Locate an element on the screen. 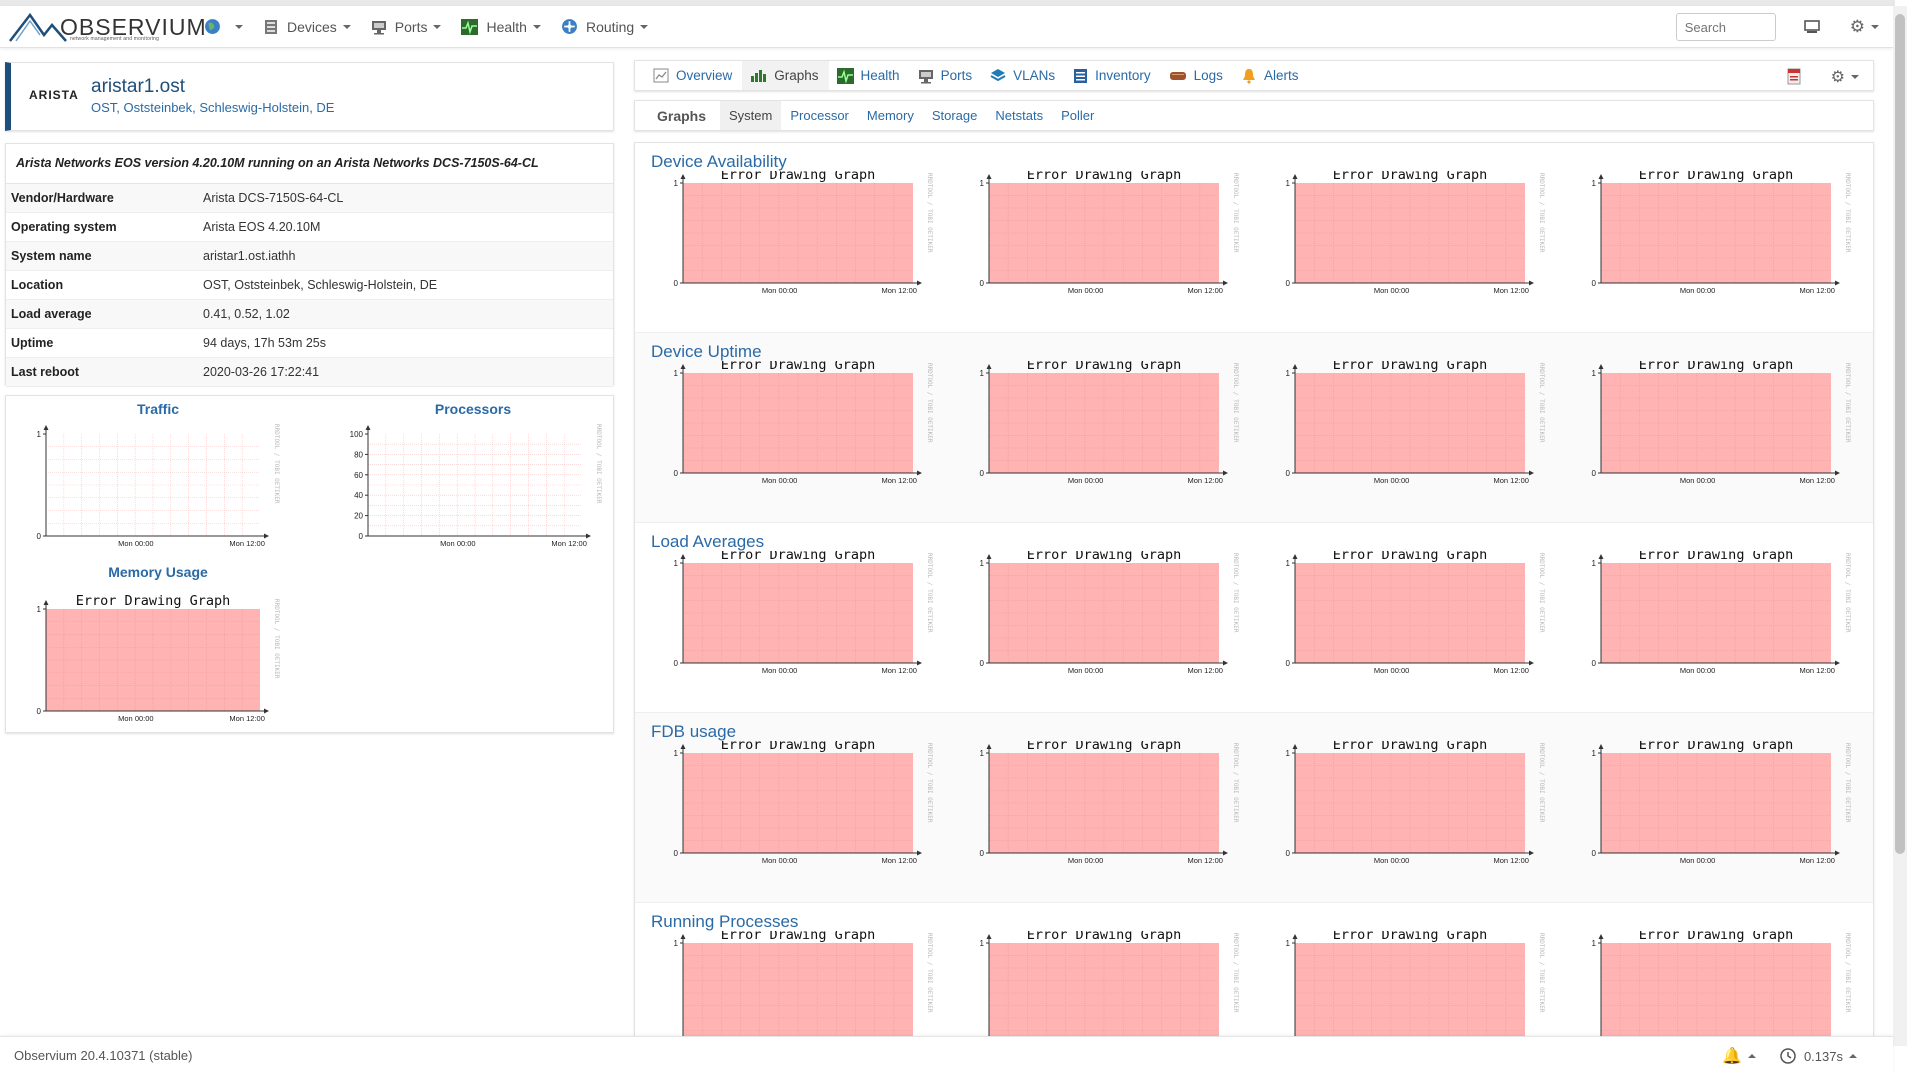  nav-health: Health is located at coordinates (500, 27).